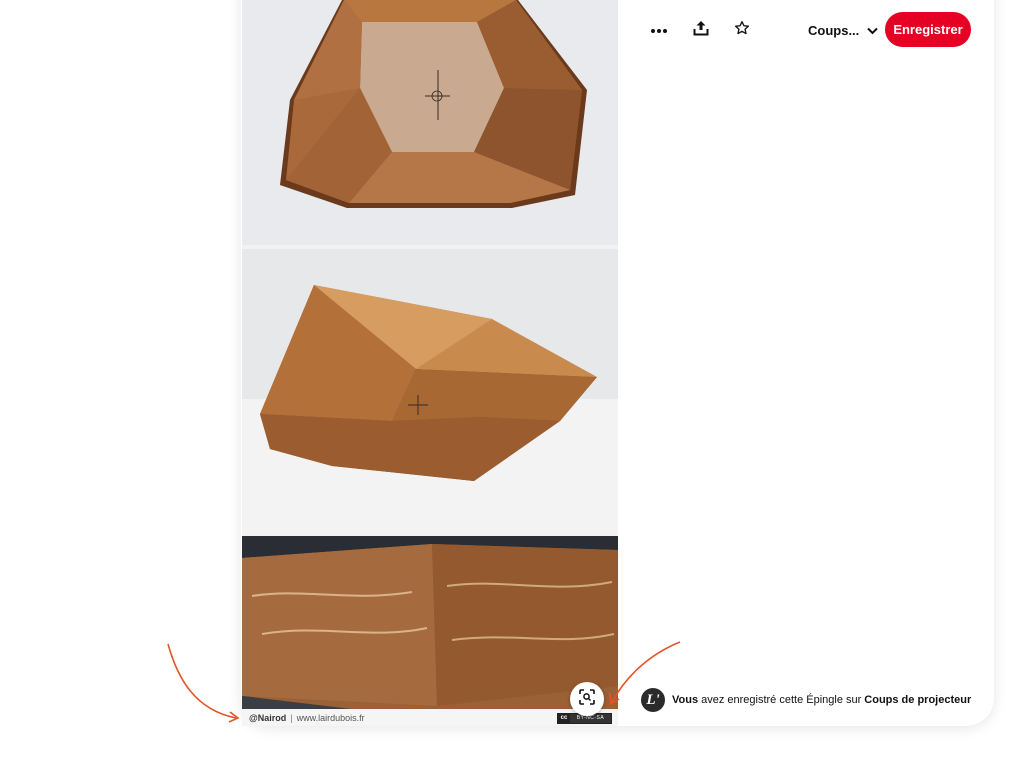  What do you see at coordinates (917, 700) in the screenshot?
I see `saved-note-board-link: Coups de projecteur` at bounding box center [917, 700].